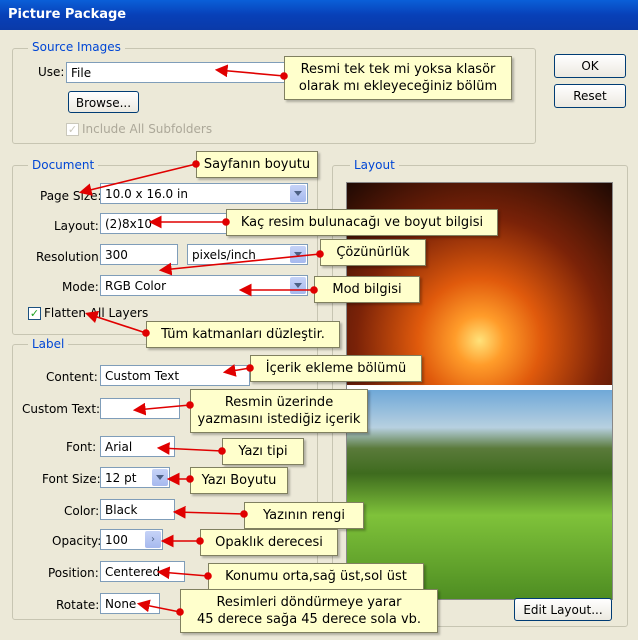 The width and height of the screenshot is (638, 640). Describe the element at coordinates (137, 446) in the screenshot. I see `font-select: Arial` at that location.